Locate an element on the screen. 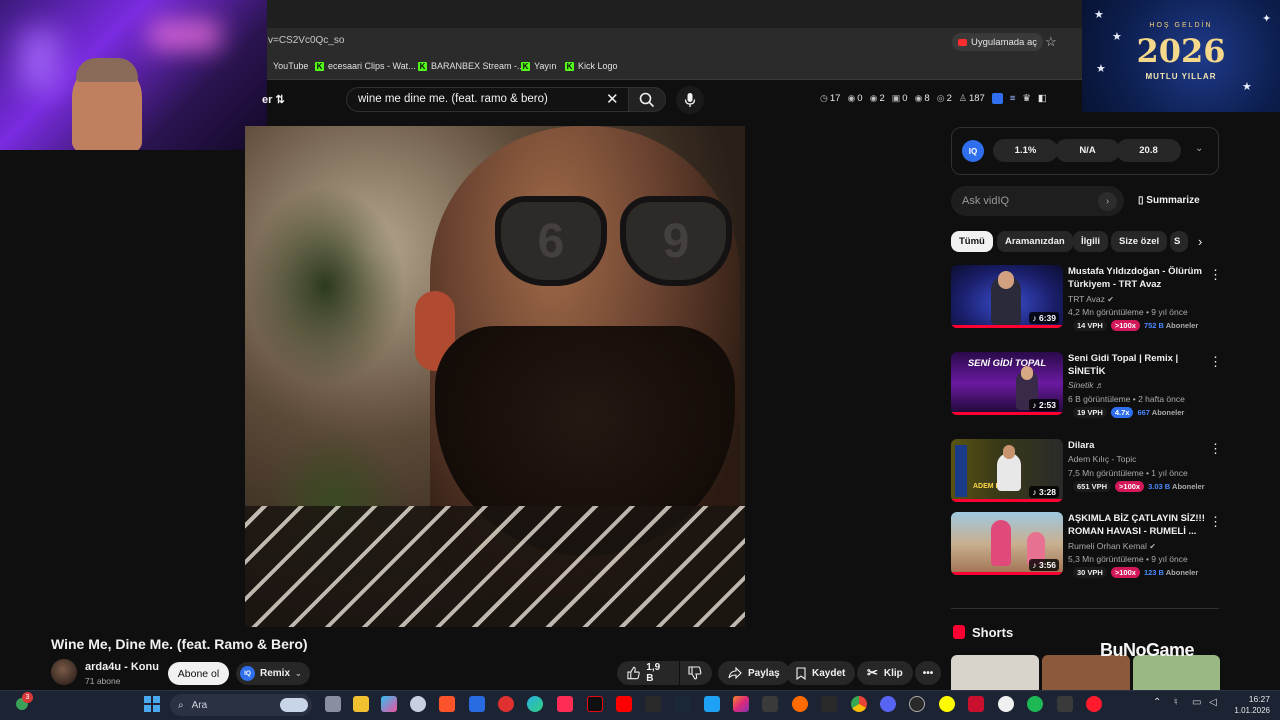 This screenshot has width=1280, height=720. opera-icon is located at coordinates (1094, 704).